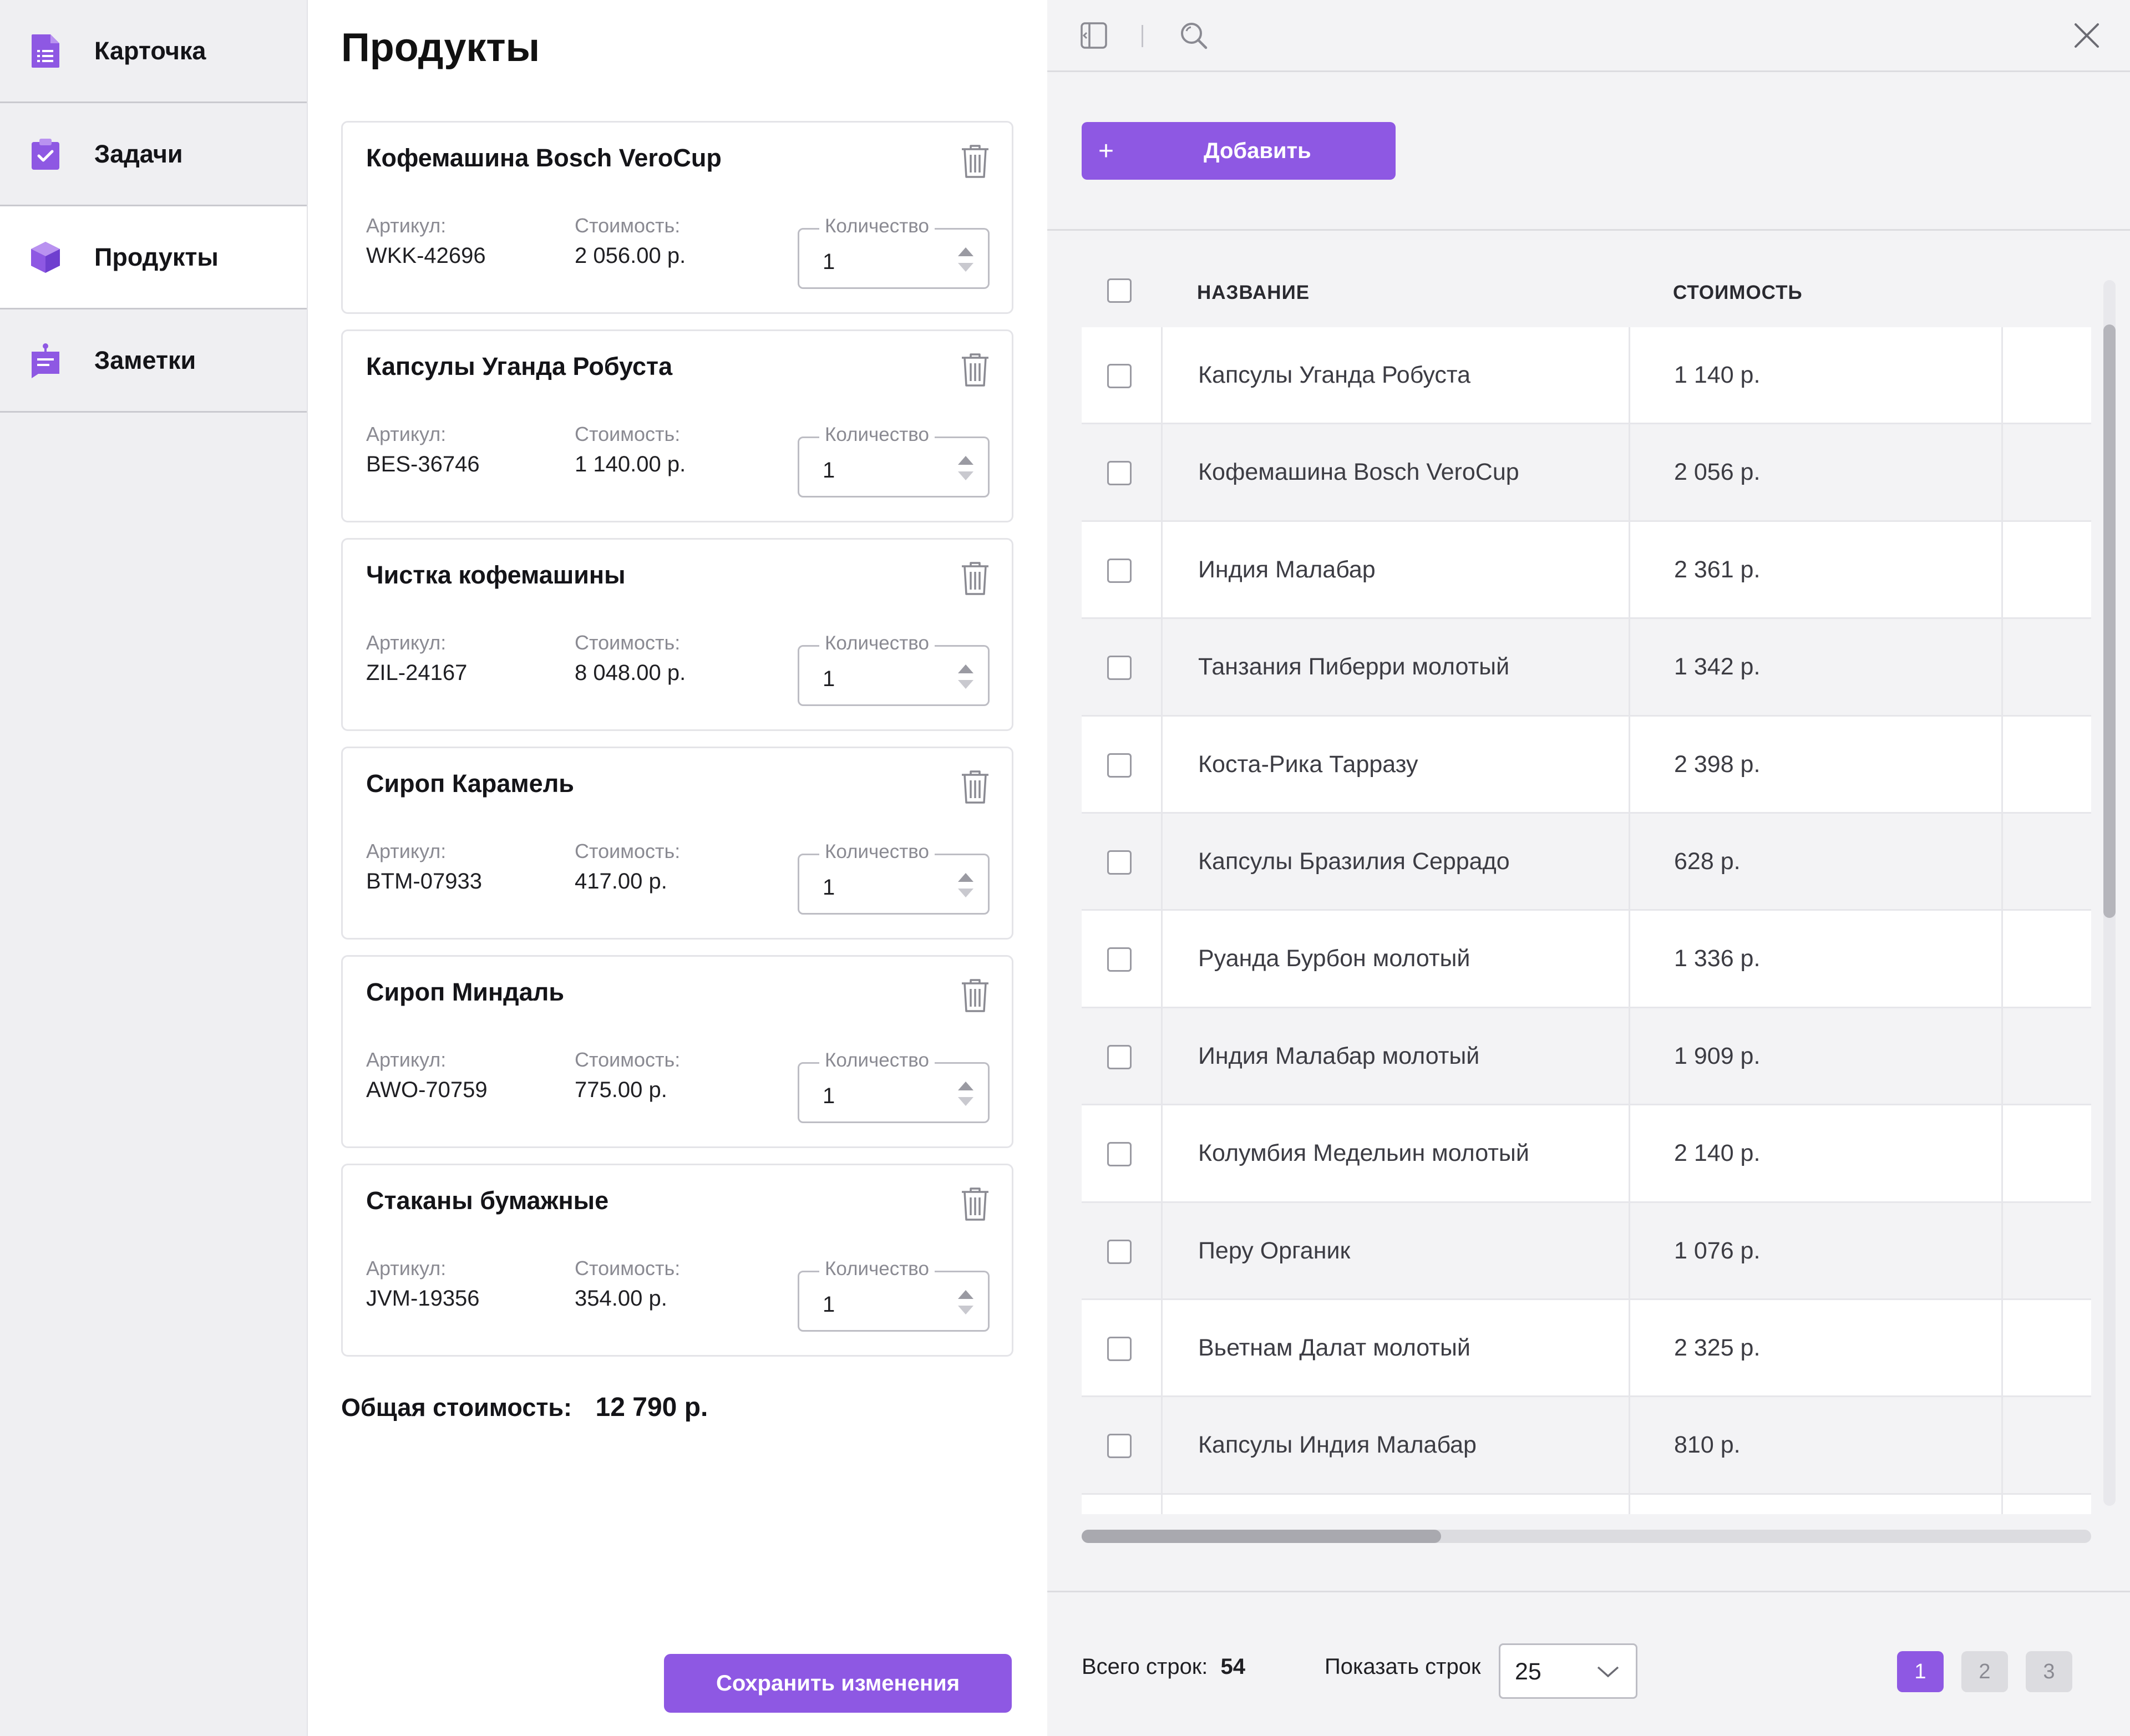 The height and width of the screenshot is (1736, 2130). Describe the element at coordinates (1586, 765) in the screenshot. I see `table-row: Коста-Рика Тарразу 2 398 р.` at that location.